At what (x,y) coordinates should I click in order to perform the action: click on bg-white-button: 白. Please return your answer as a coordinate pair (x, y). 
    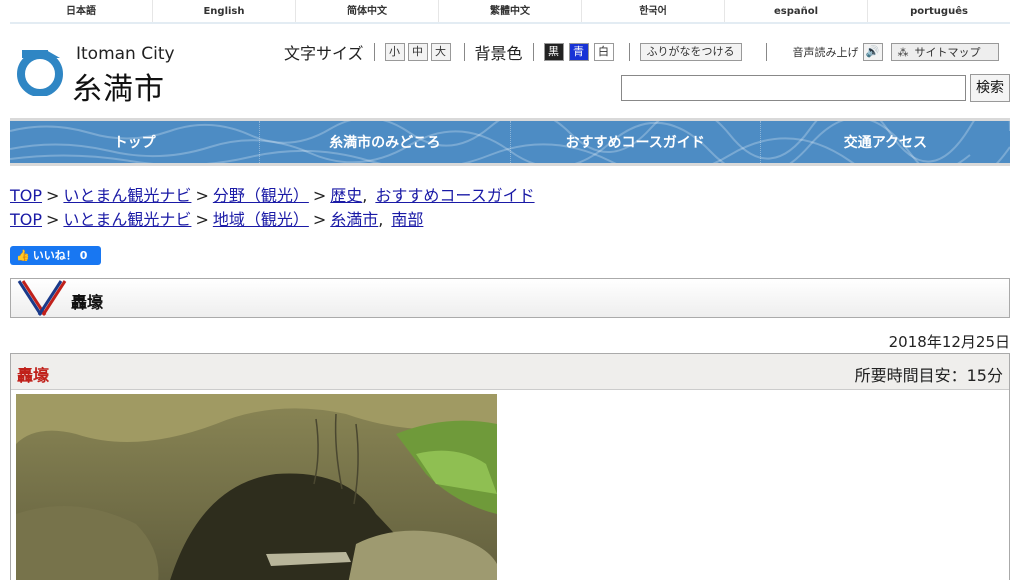
    Looking at the image, I should click on (603, 52).